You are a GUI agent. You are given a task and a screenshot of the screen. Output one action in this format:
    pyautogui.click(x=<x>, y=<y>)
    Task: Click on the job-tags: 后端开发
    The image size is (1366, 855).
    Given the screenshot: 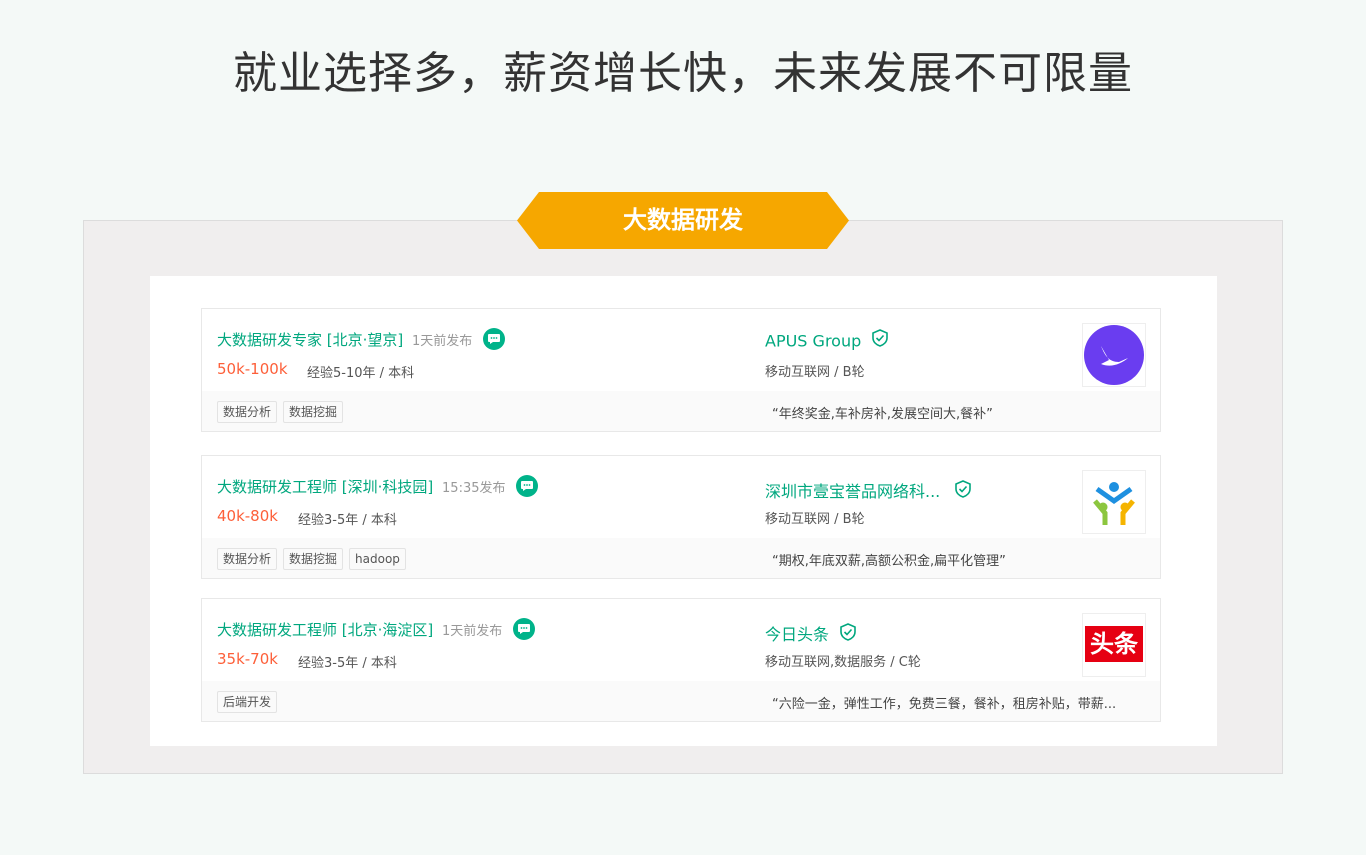 What is the action you would take?
    pyautogui.click(x=250, y=702)
    